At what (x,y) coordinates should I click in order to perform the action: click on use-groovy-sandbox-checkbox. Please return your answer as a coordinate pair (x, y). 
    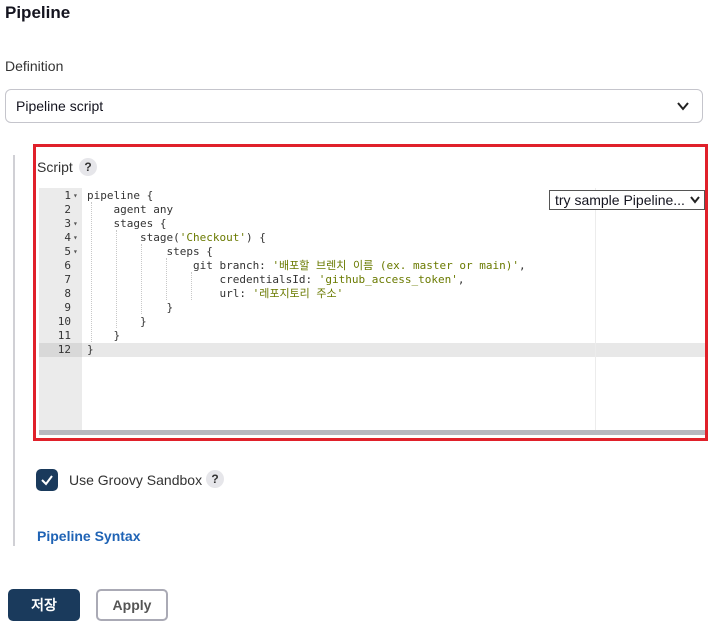
    Looking at the image, I should click on (47, 480).